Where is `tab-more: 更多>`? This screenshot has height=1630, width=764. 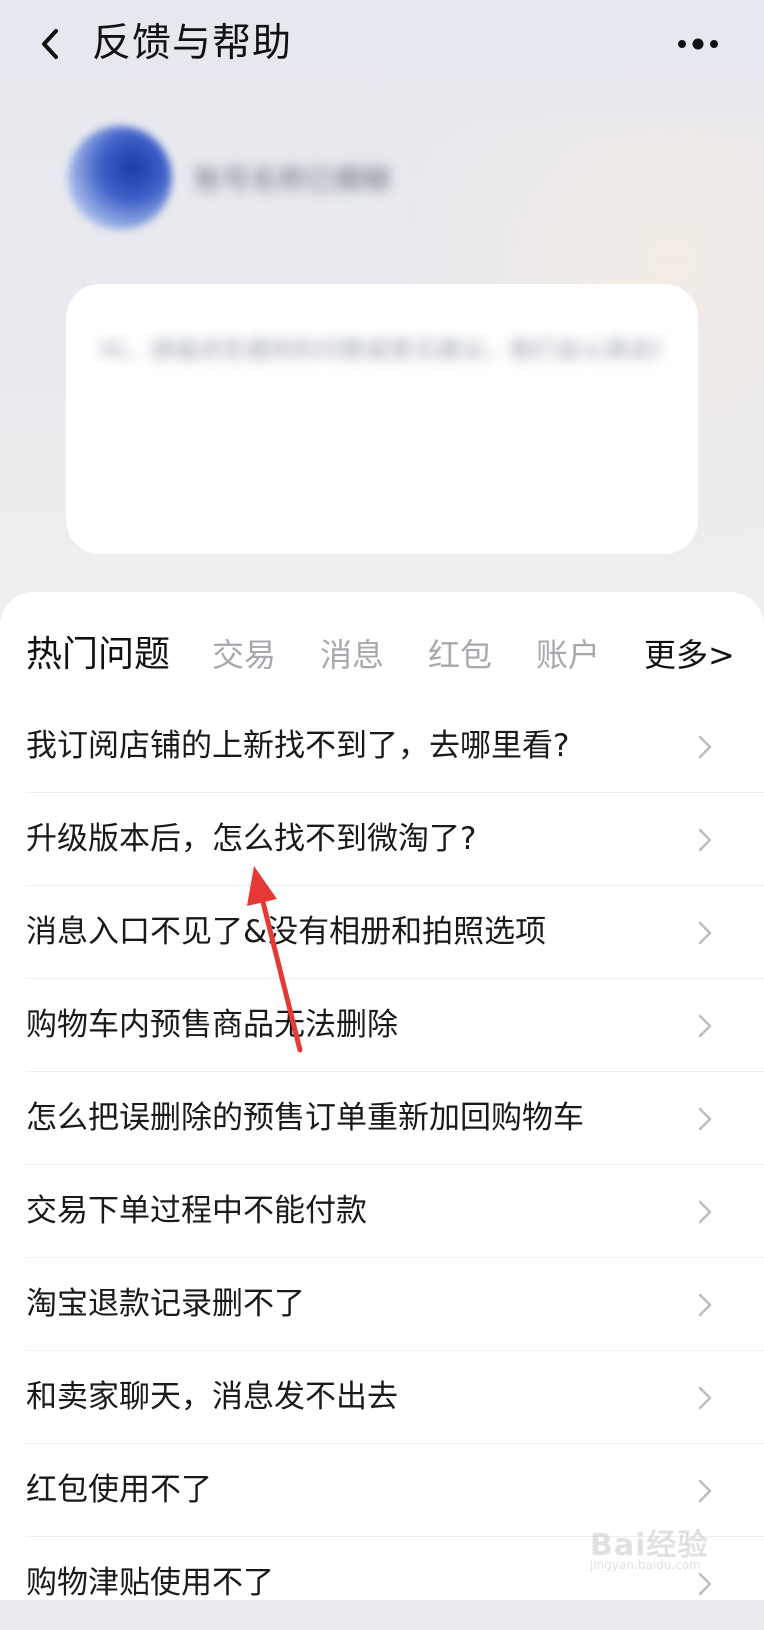 tab-more: 更多> is located at coordinates (689, 655).